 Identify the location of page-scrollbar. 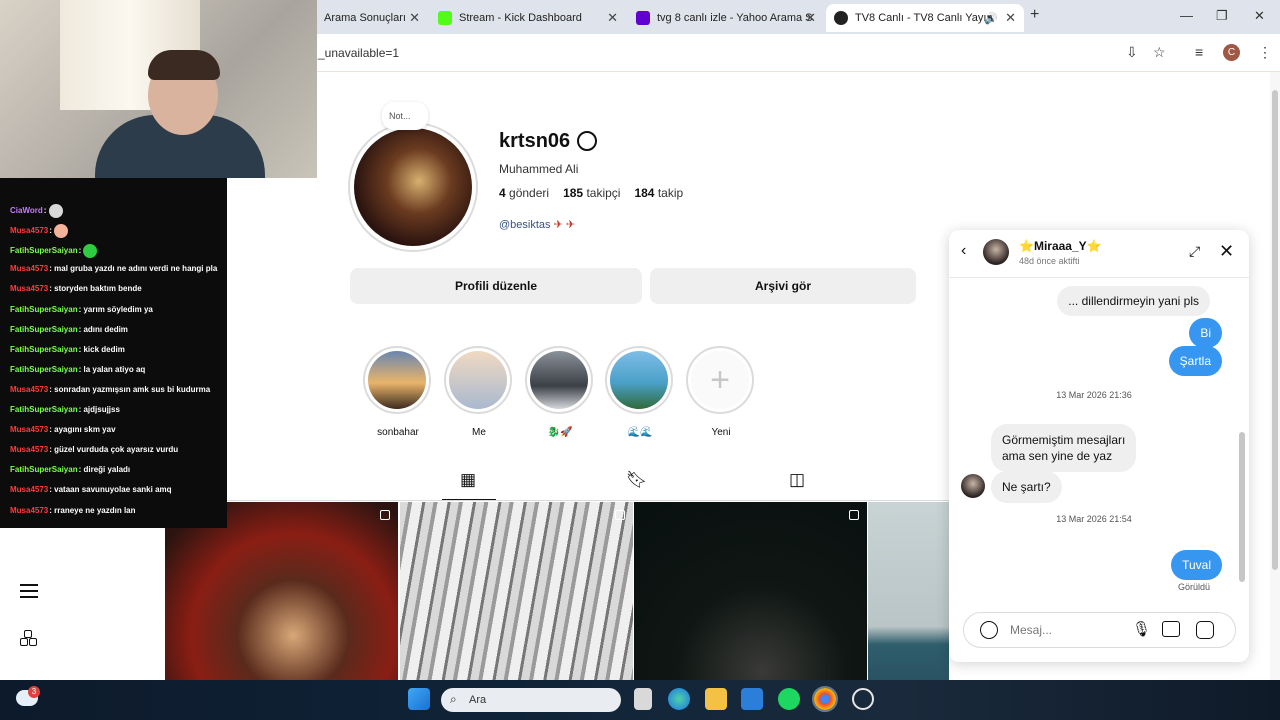
(1275, 376).